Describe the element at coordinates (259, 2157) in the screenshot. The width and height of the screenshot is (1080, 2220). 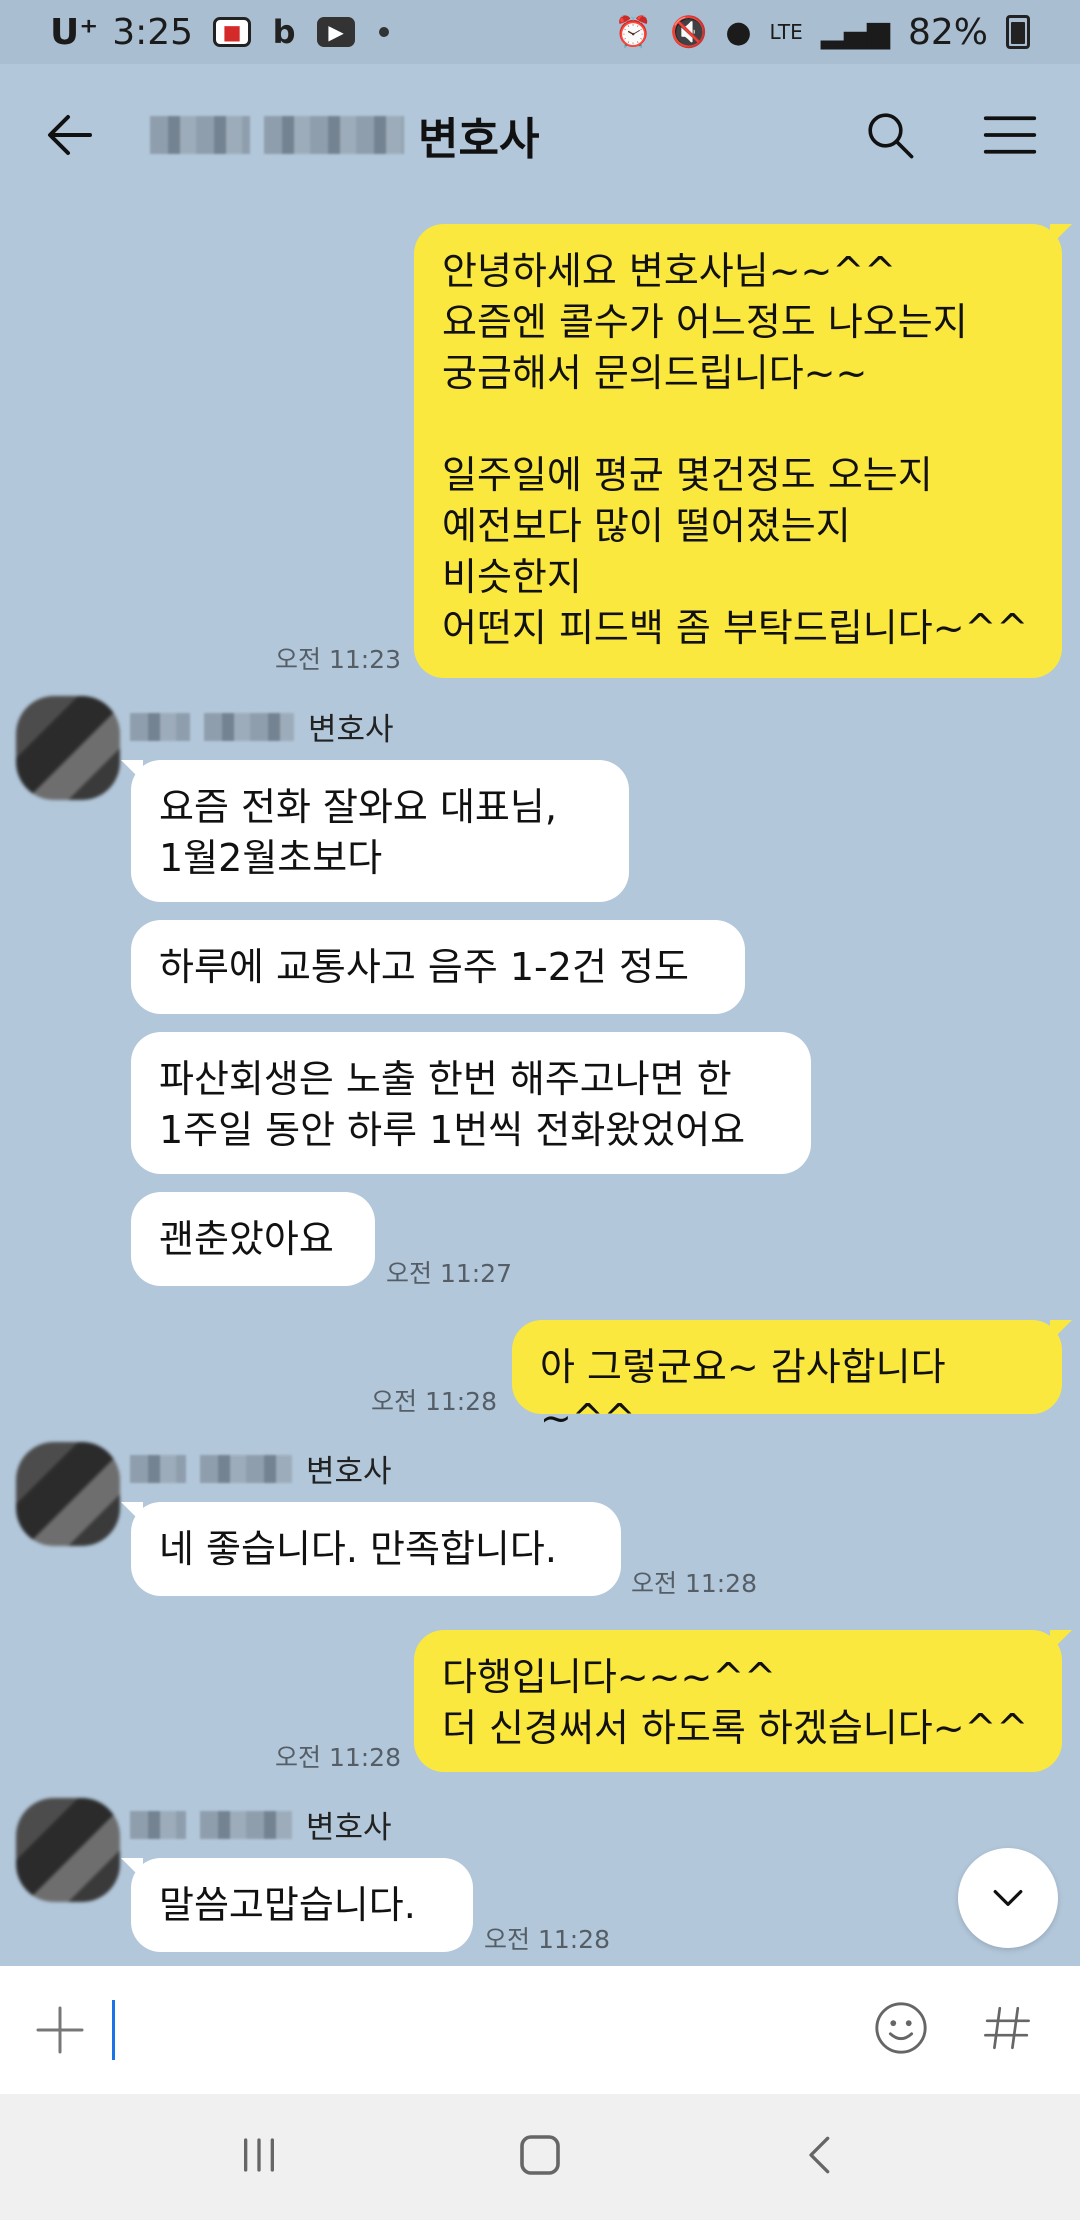
I see `recent-apps-icon` at that location.